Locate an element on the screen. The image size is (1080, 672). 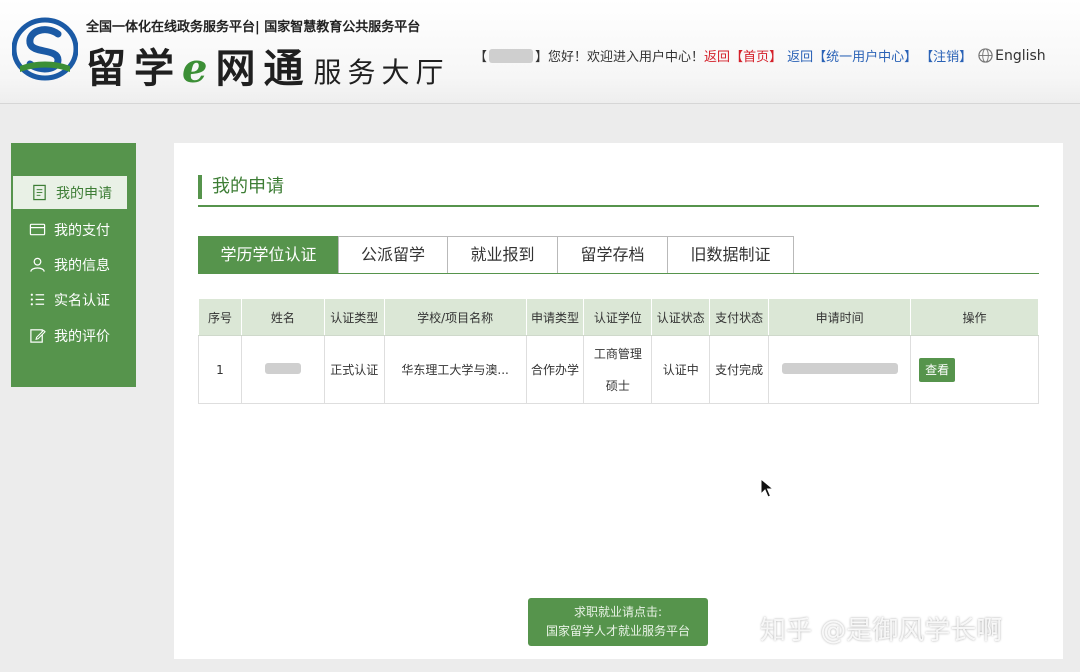
cell-name is located at coordinates (282, 369).